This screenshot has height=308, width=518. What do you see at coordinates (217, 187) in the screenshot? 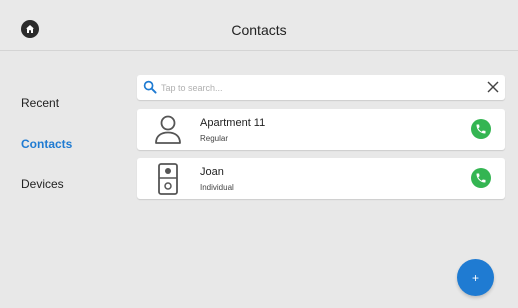
I see `contact-type: Individual` at bounding box center [217, 187].